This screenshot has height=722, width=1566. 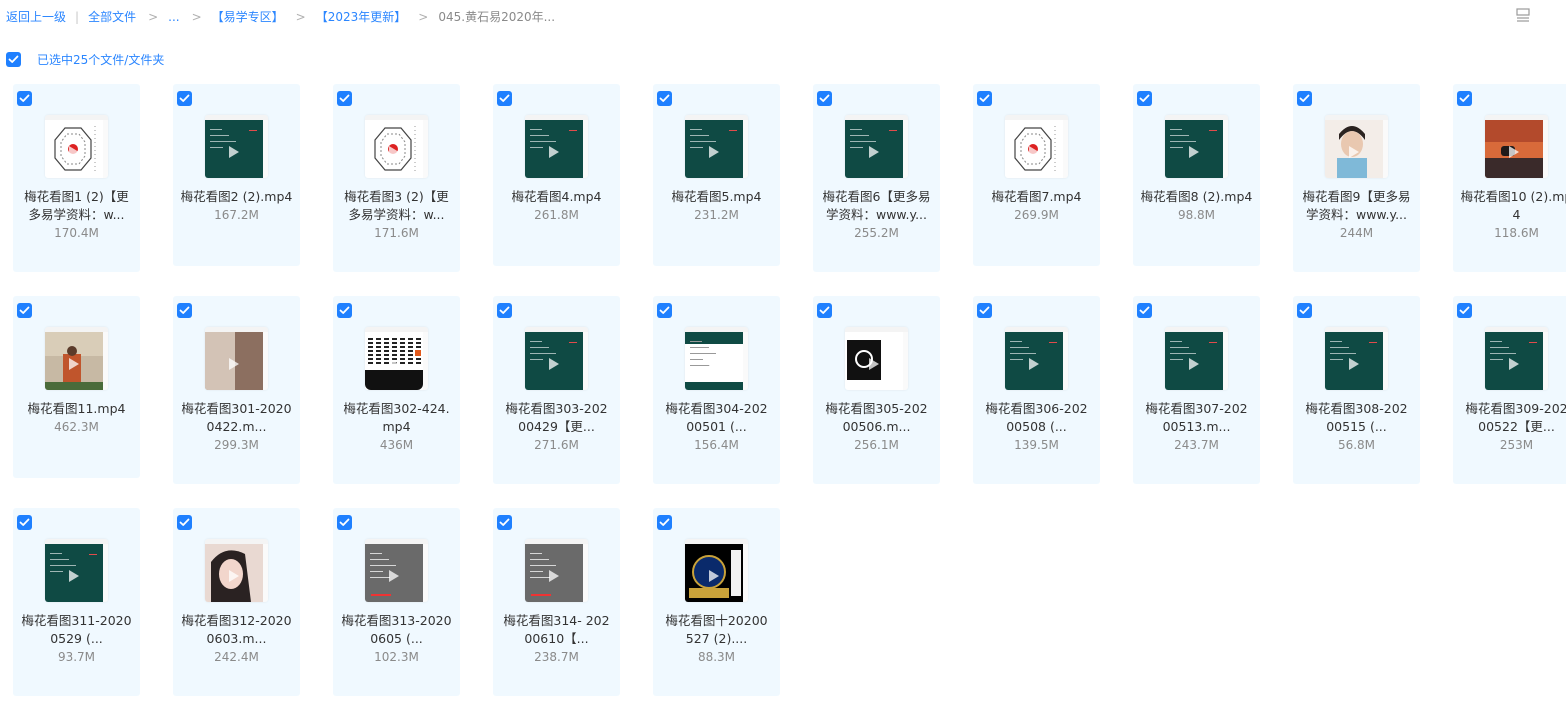 What do you see at coordinates (716, 602) in the screenshot?
I see `file-card: 梅花看图十20200 527 (2).... 88.3M` at bounding box center [716, 602].